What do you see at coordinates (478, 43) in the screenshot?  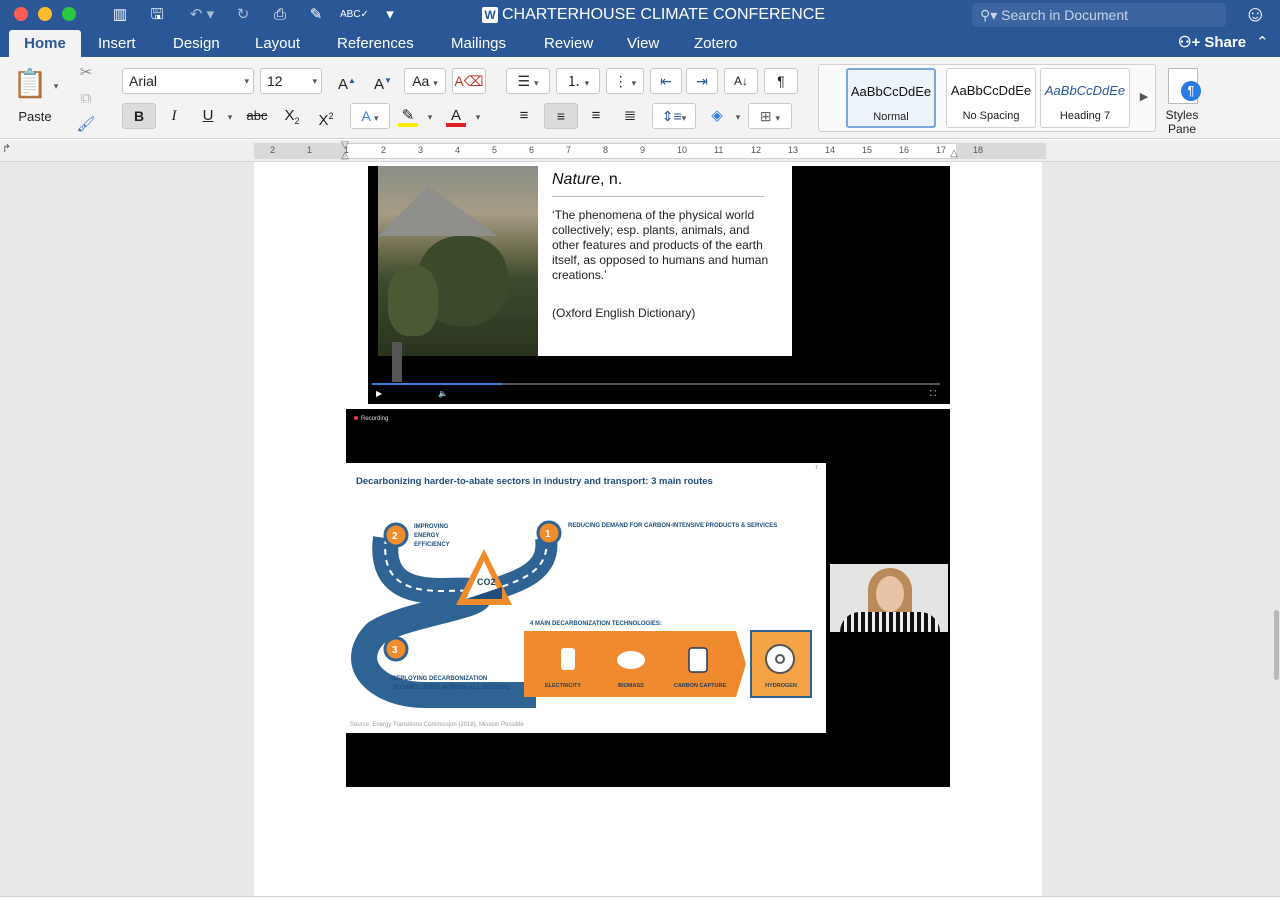 I see `tab-mailings: Mailings` at bounding box center [478, 43].